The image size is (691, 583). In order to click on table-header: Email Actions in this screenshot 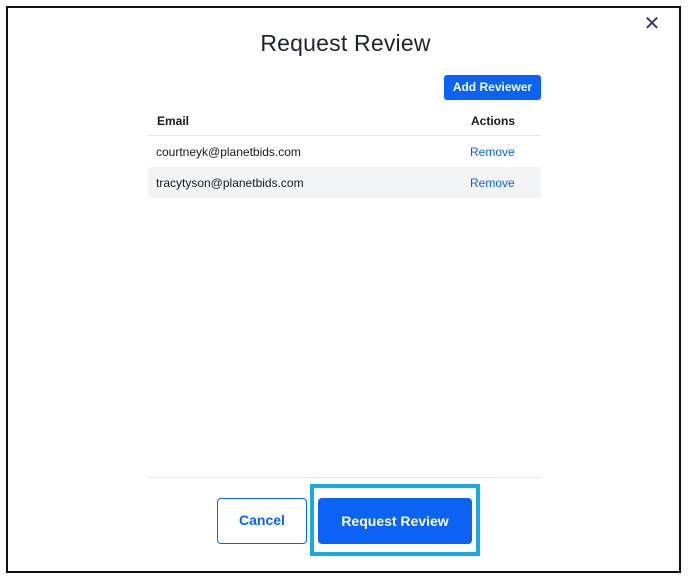, I will do `click(344, 121)`.